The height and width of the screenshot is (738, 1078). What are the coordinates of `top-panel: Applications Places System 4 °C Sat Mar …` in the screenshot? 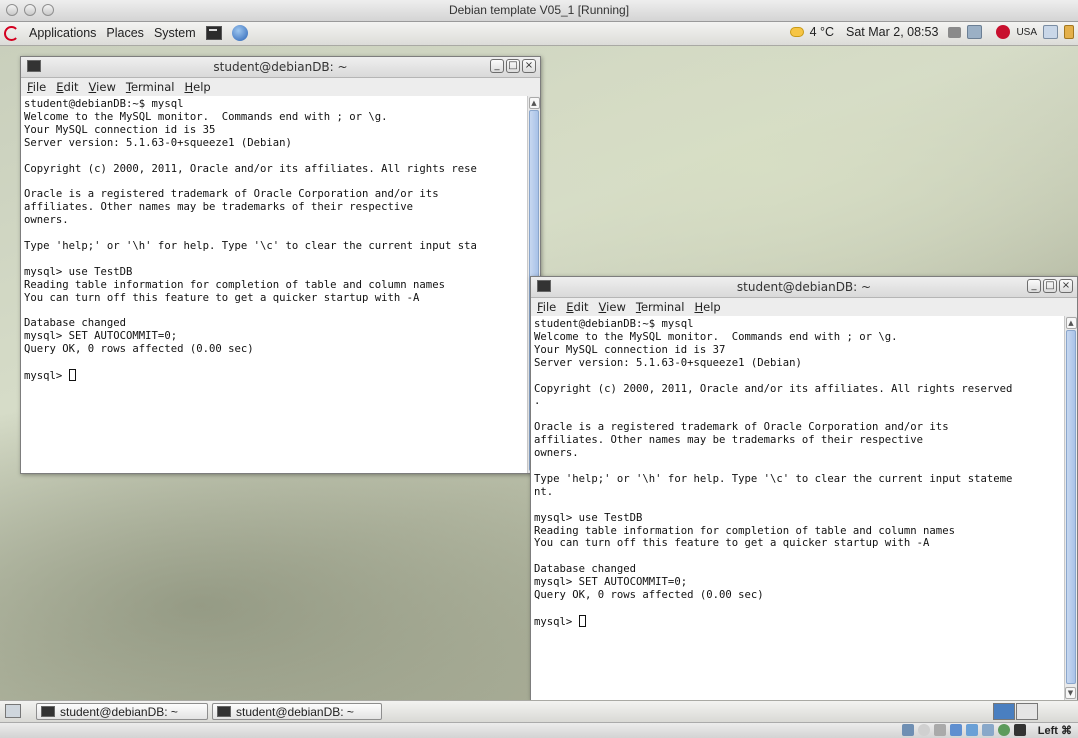 It's located at (539, 34).